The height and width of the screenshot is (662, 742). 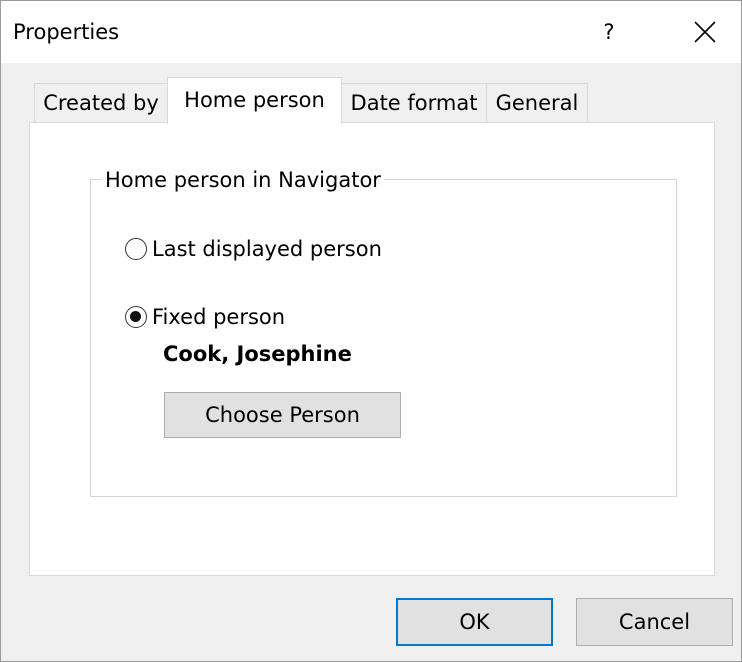 What do you see at coordinates (654, 622) in the screenshot?
I see `cancel-button: Cancel` at bounding box center [654, 622].